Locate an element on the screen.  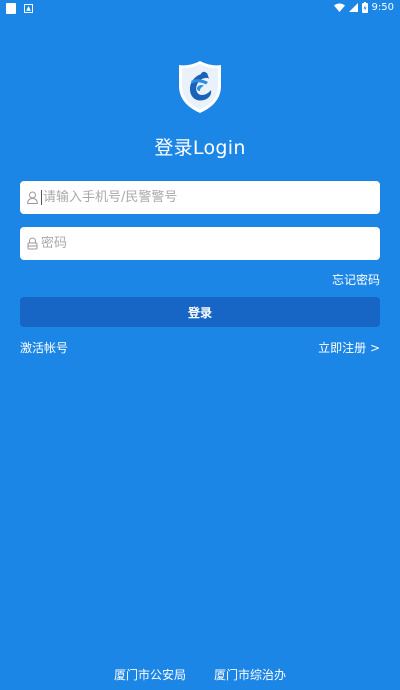
image-notification-icon: ▲ is located at coordinates (28, 8).